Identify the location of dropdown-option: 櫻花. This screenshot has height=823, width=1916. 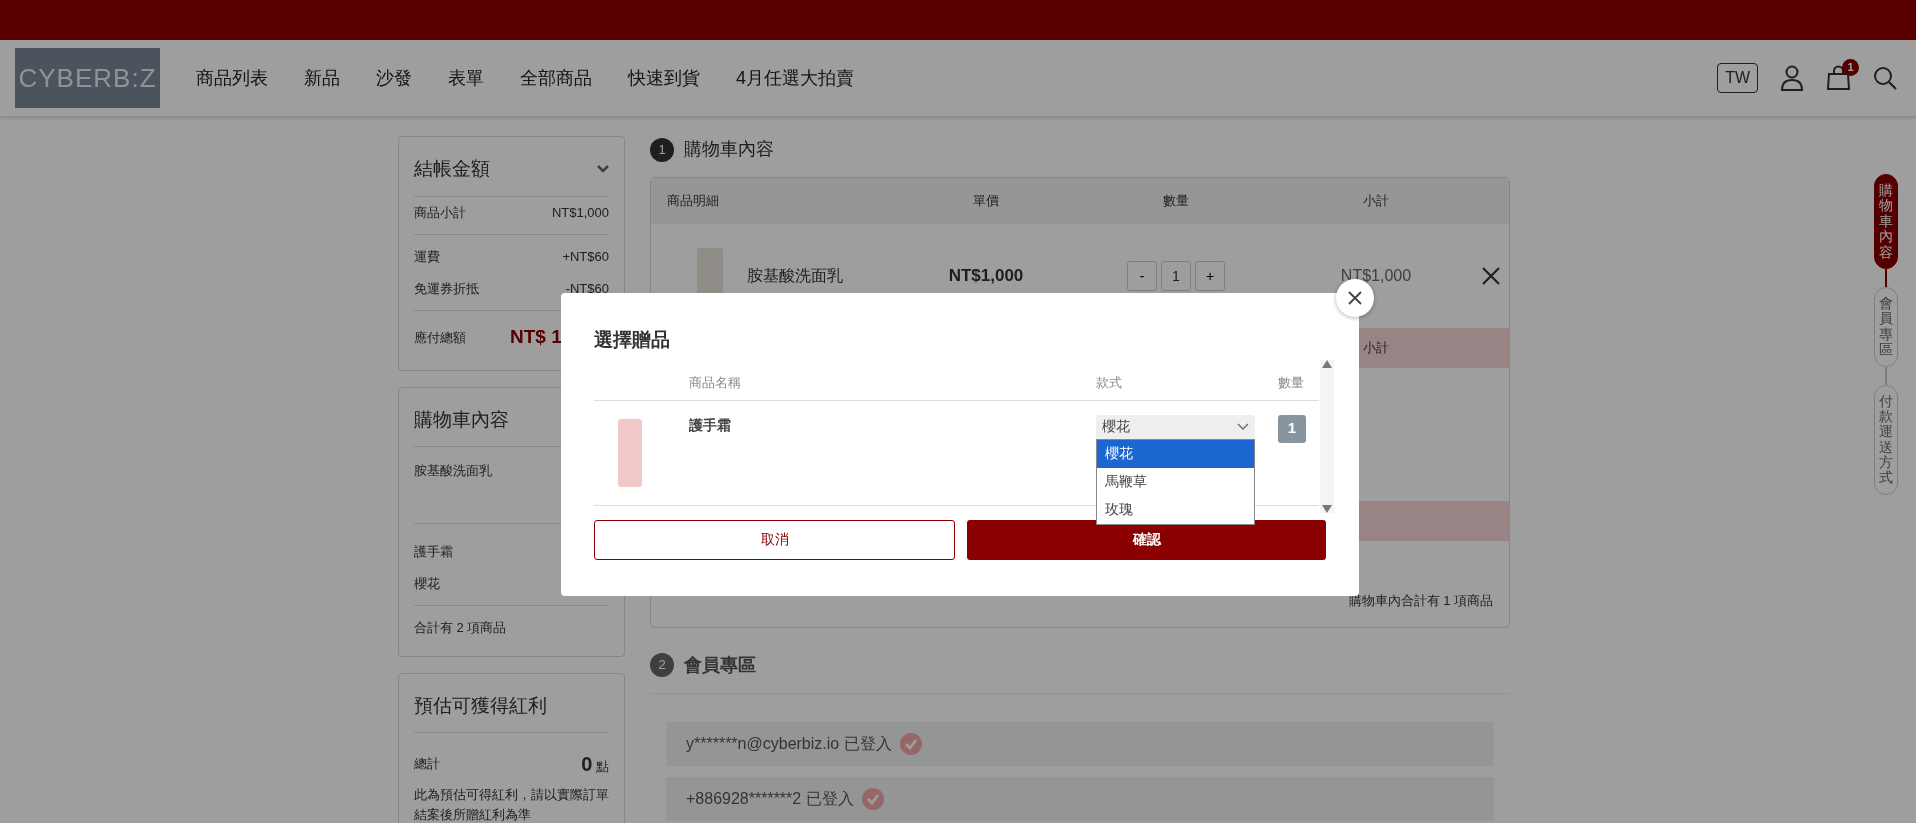
(1175, 453).